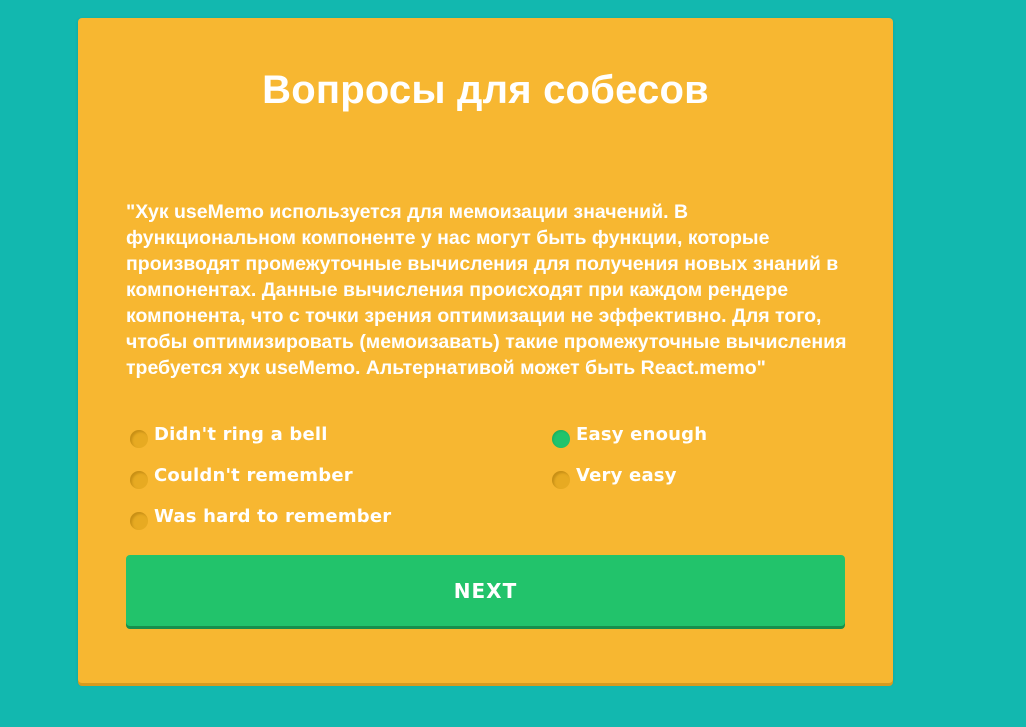 This screenshot has width=1026, height=727. I want to click on option-label: Was hard to remember, so click(273, 516).